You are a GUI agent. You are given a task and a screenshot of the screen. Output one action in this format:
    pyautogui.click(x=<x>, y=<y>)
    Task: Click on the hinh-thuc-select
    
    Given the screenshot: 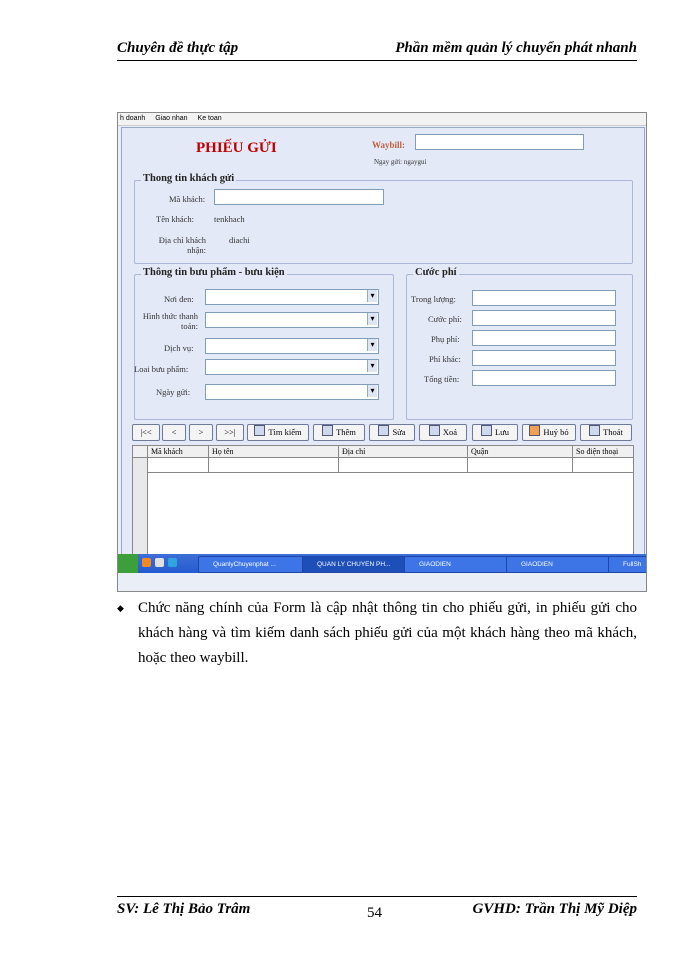 What is the action you would take?
    pyautogui.click(x=292, y=320)
    